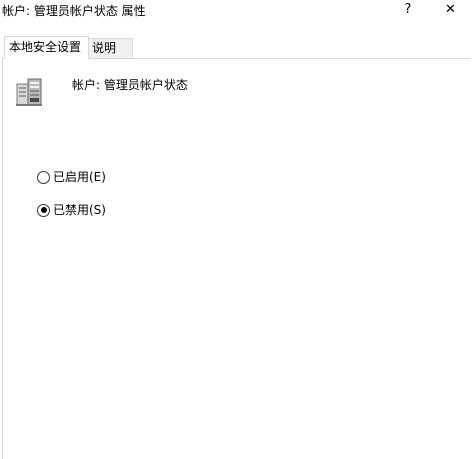  What do you see at coordinates (130, 85) in the screenshot?
I see `policy-name: 帐户: 管理员帐户状态` at bounding box center [130, 85].